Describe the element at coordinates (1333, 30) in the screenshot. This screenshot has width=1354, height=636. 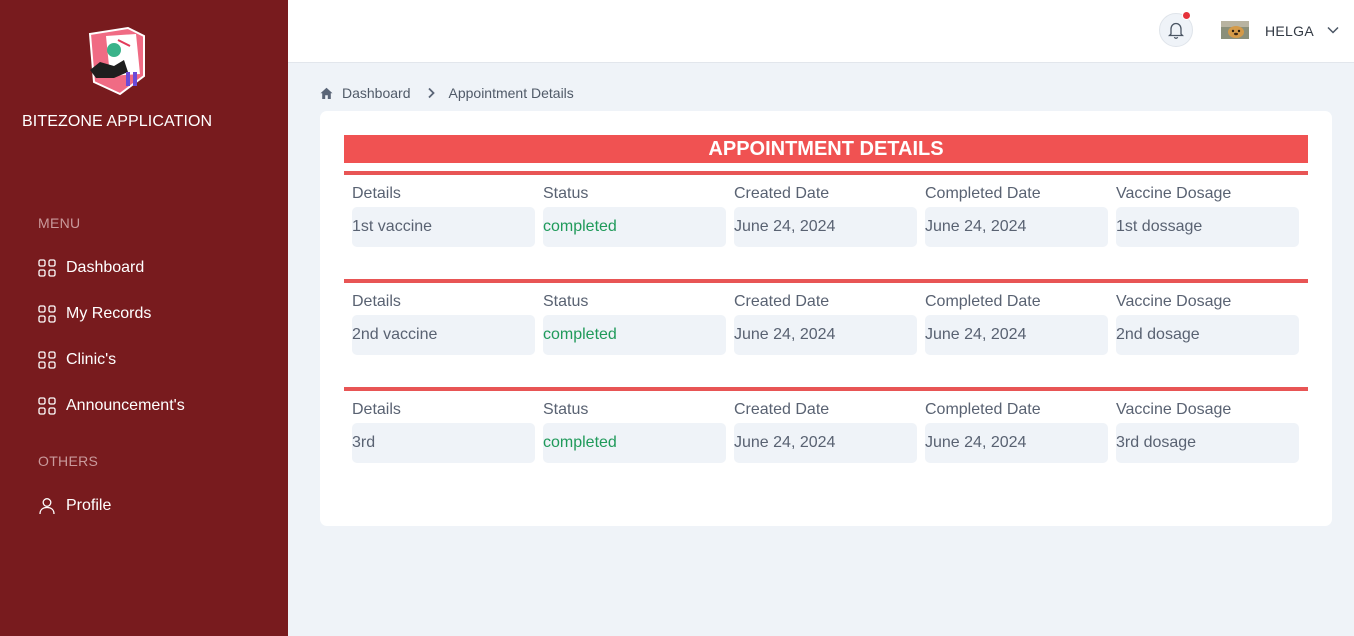
I see `chevron-down-icon` at that location.